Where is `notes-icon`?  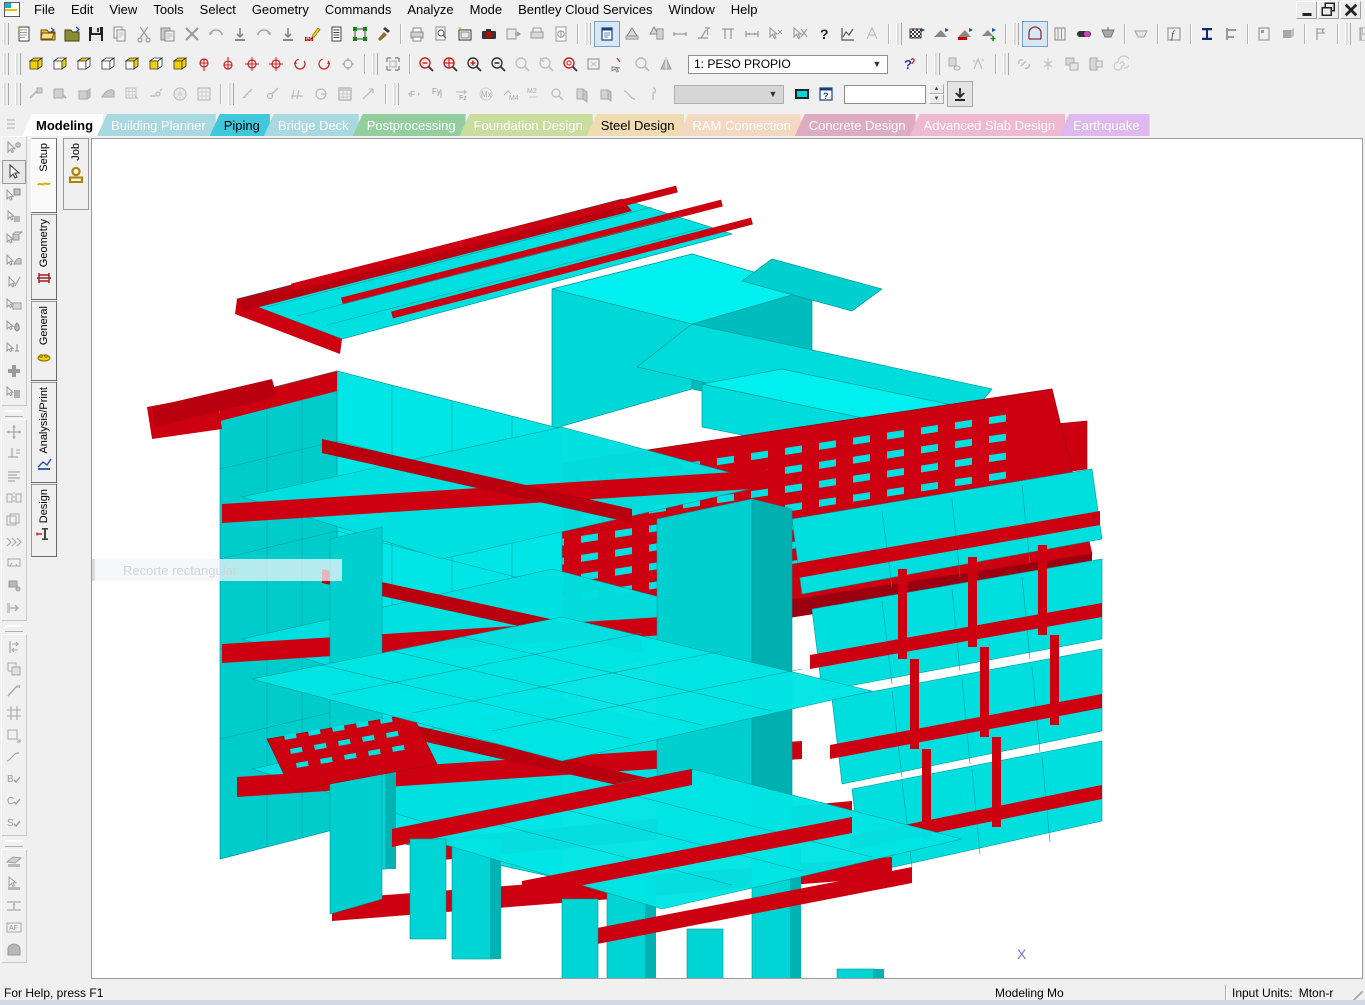 notes-icon is located at coordinates (607, 34).